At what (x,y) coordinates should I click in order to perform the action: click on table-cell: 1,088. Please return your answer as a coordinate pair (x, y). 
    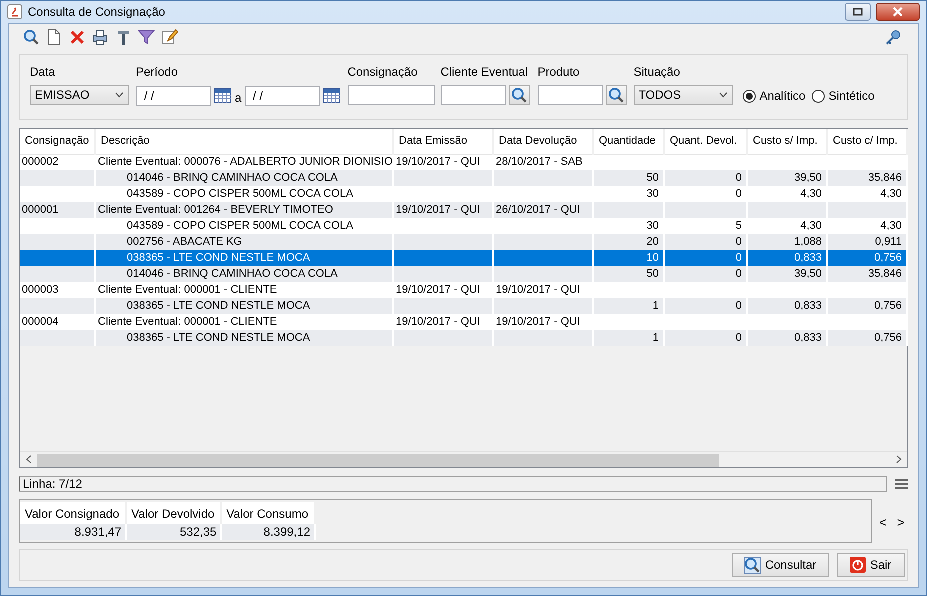
    Looking at the image, I should click on (787, 242).